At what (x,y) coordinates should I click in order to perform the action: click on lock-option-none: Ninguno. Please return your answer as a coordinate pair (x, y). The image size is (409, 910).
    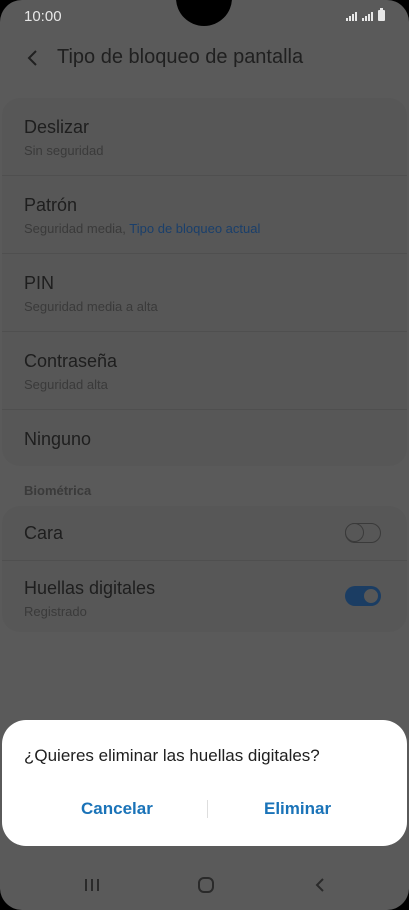
    Looking at the image, I should click on (204, 437).